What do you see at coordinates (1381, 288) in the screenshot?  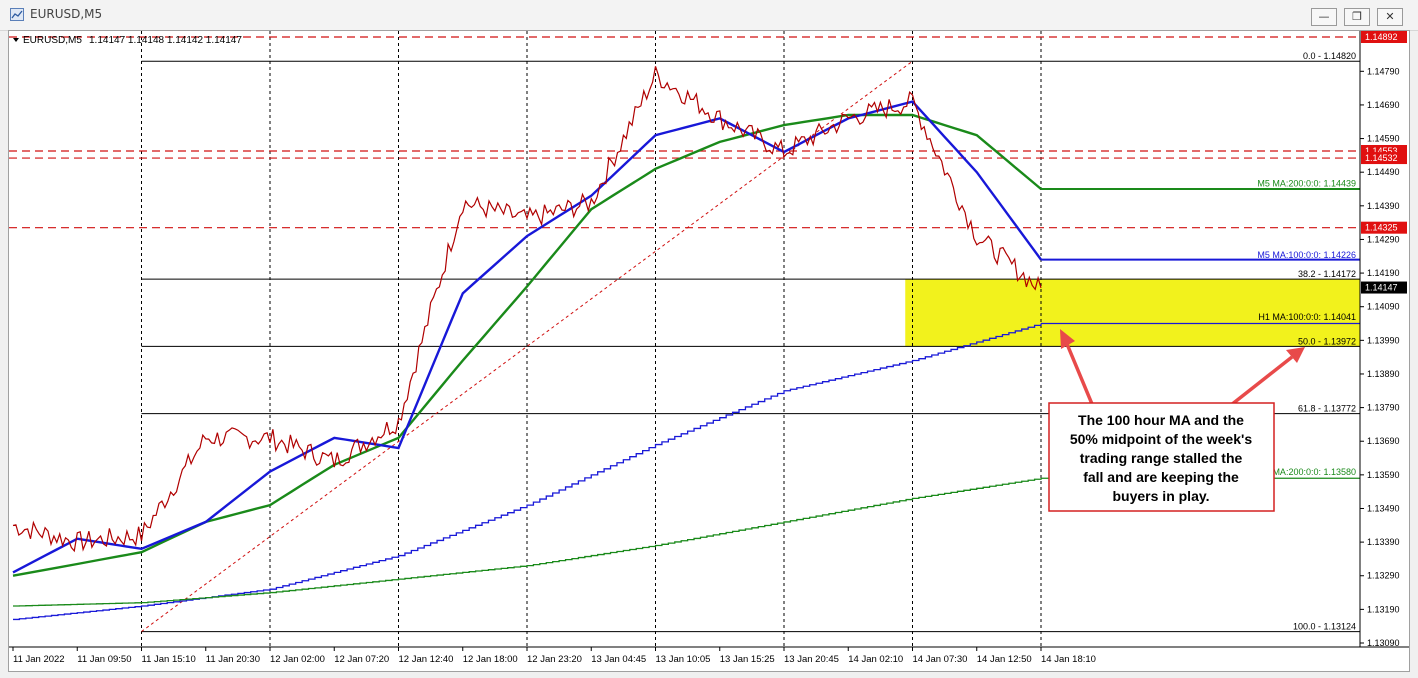 I see `current-price-tag: 1.14147` at bounding box center [1381, 288].